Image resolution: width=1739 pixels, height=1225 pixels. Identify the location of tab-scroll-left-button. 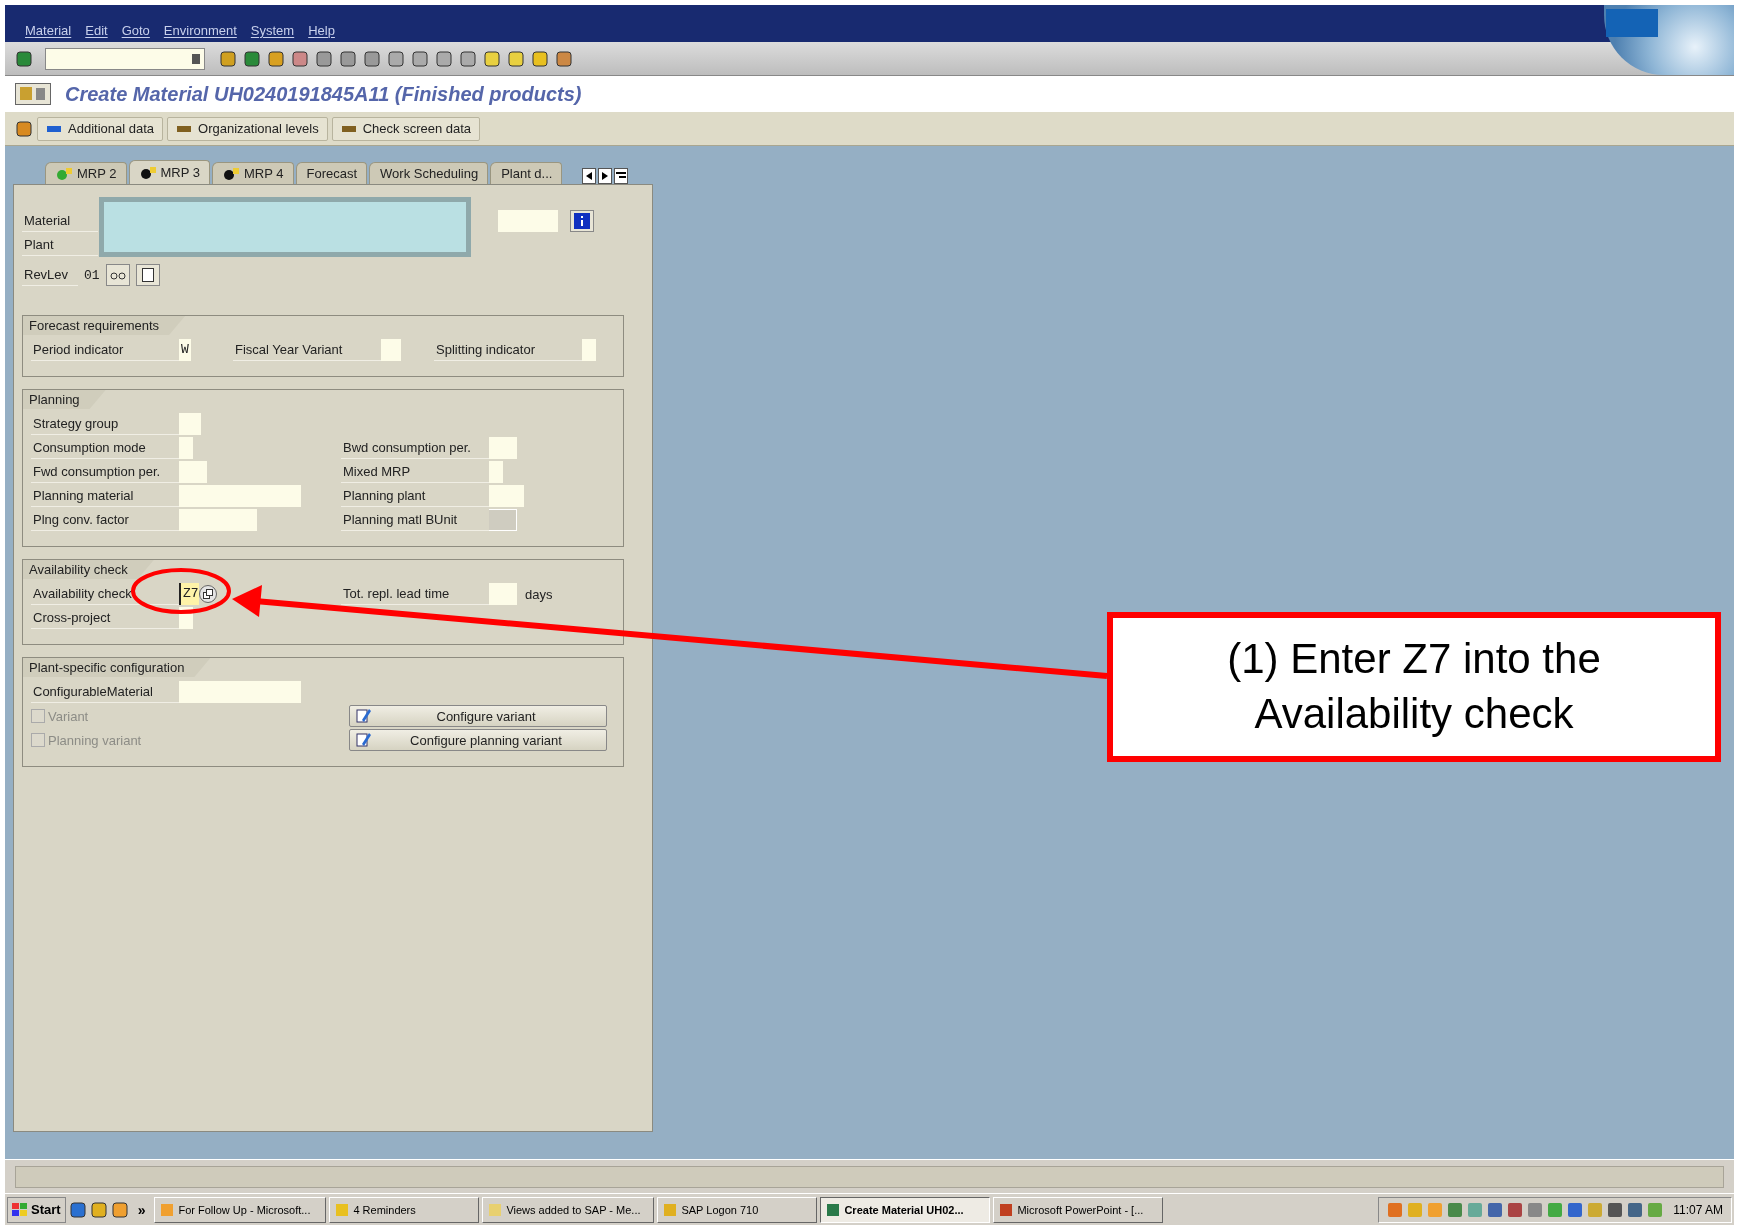
(589, 176).